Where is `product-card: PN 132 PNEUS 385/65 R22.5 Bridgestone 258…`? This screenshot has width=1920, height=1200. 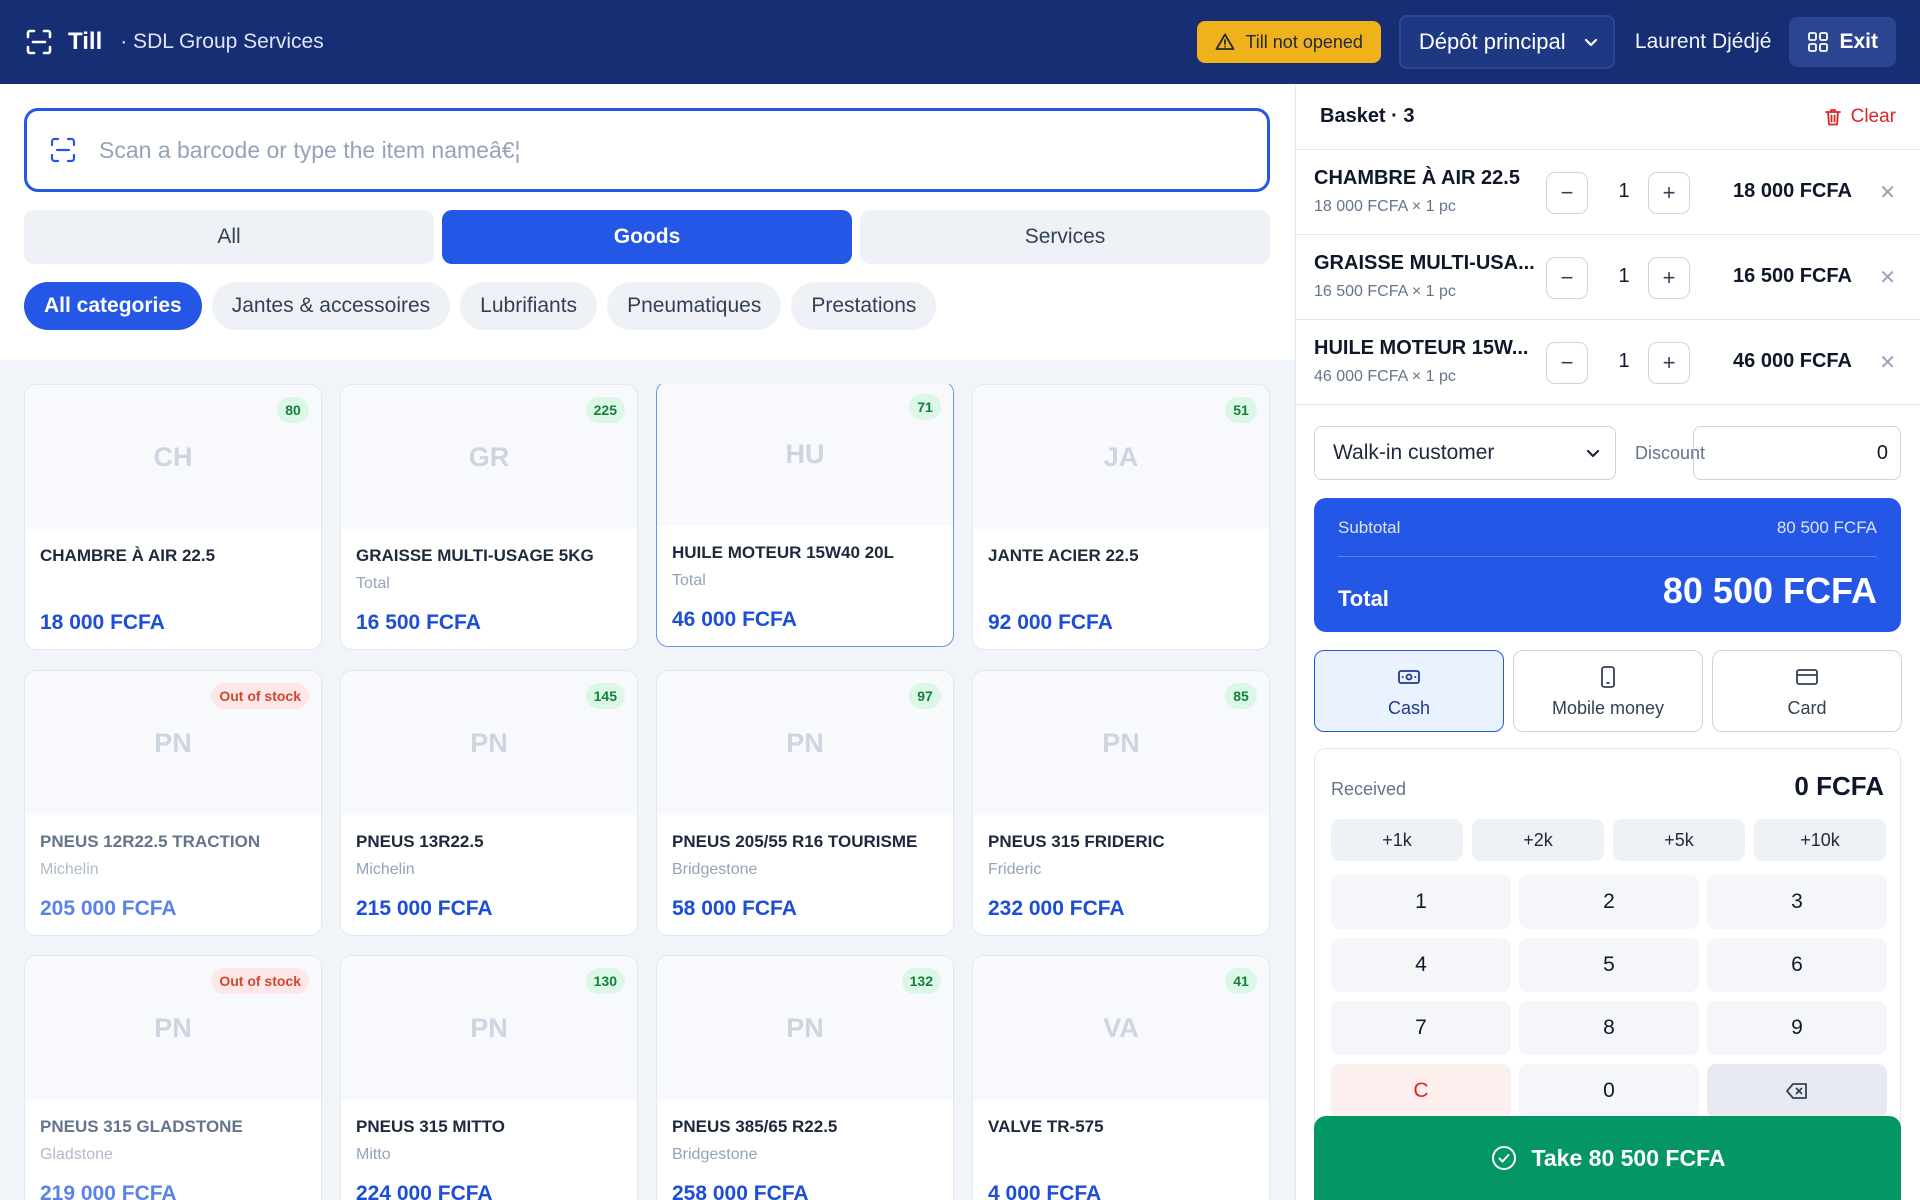 product-card: PN 132 PNEUS 385/65 R22.5 Bridgestone 258… is located at coordinates (805, 1077).